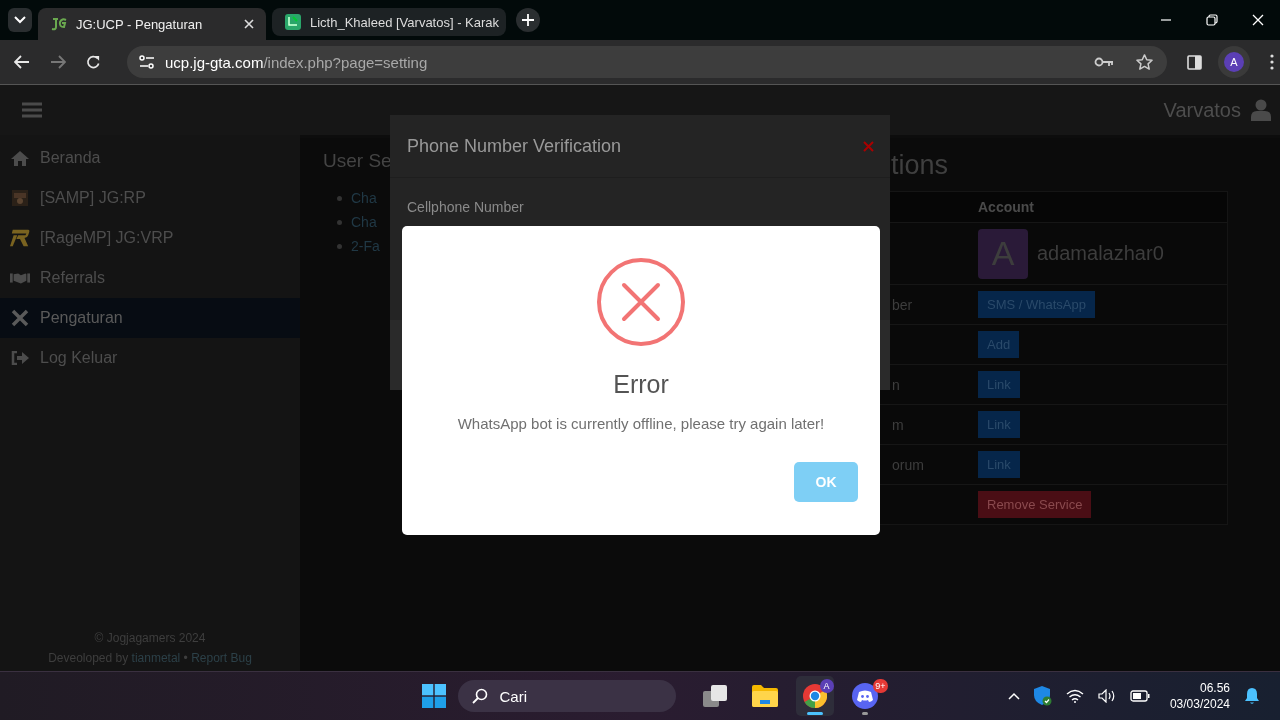  I want to click on volume-icon, so click(1106, 696).